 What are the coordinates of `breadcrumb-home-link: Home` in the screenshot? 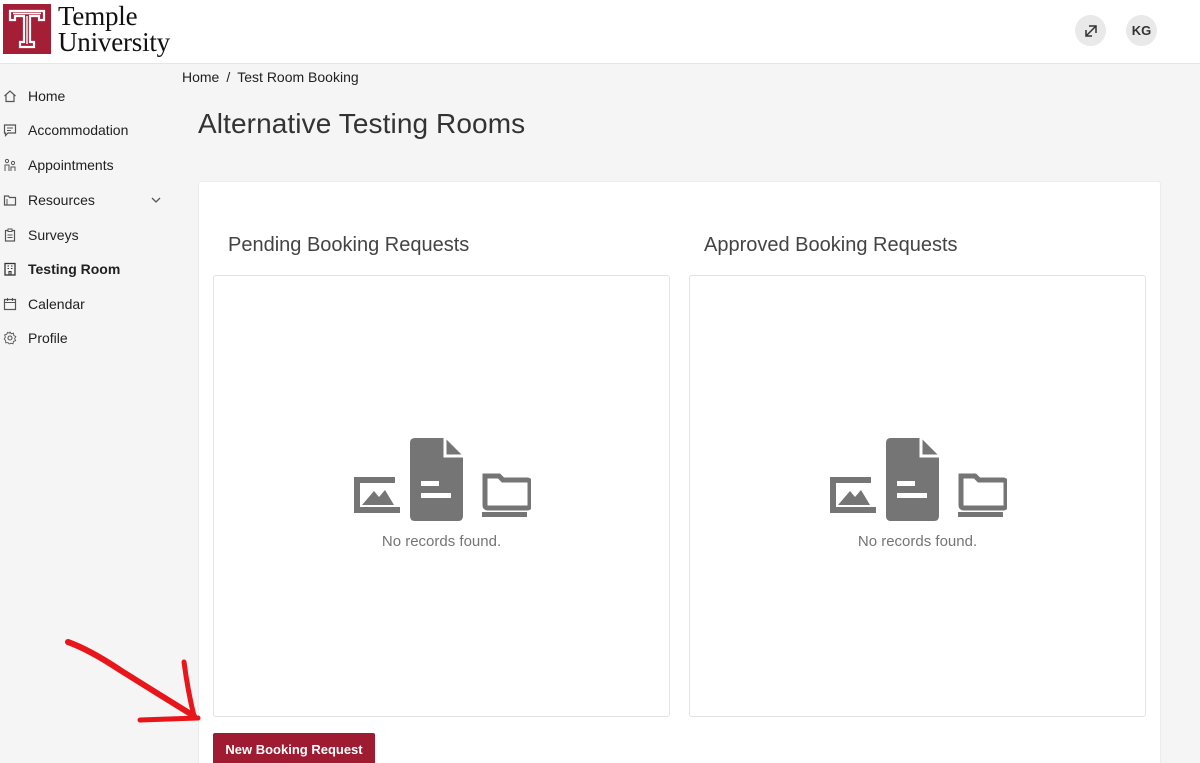 It's located at (200, 77).